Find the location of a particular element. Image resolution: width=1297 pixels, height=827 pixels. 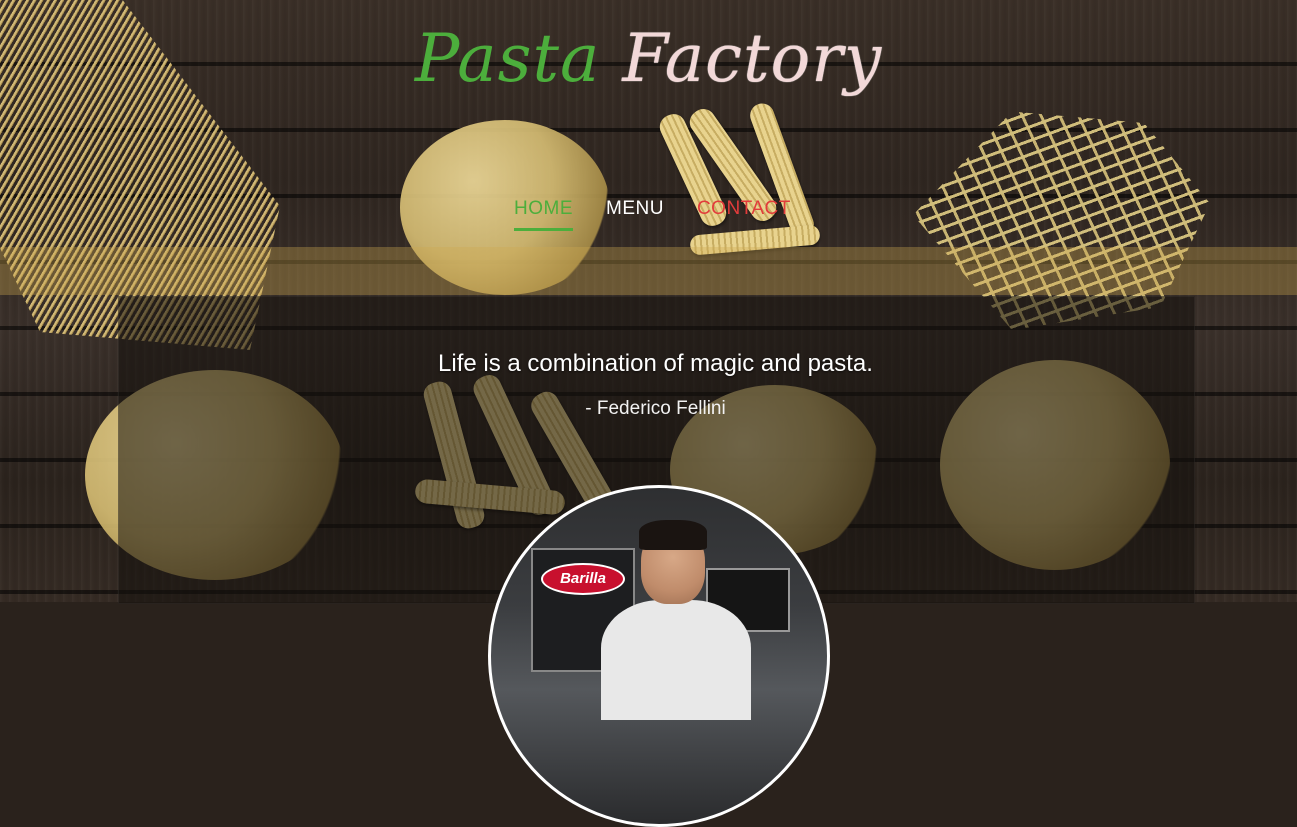

logo-word-factory: Factory is located at coordinates (752, 58).